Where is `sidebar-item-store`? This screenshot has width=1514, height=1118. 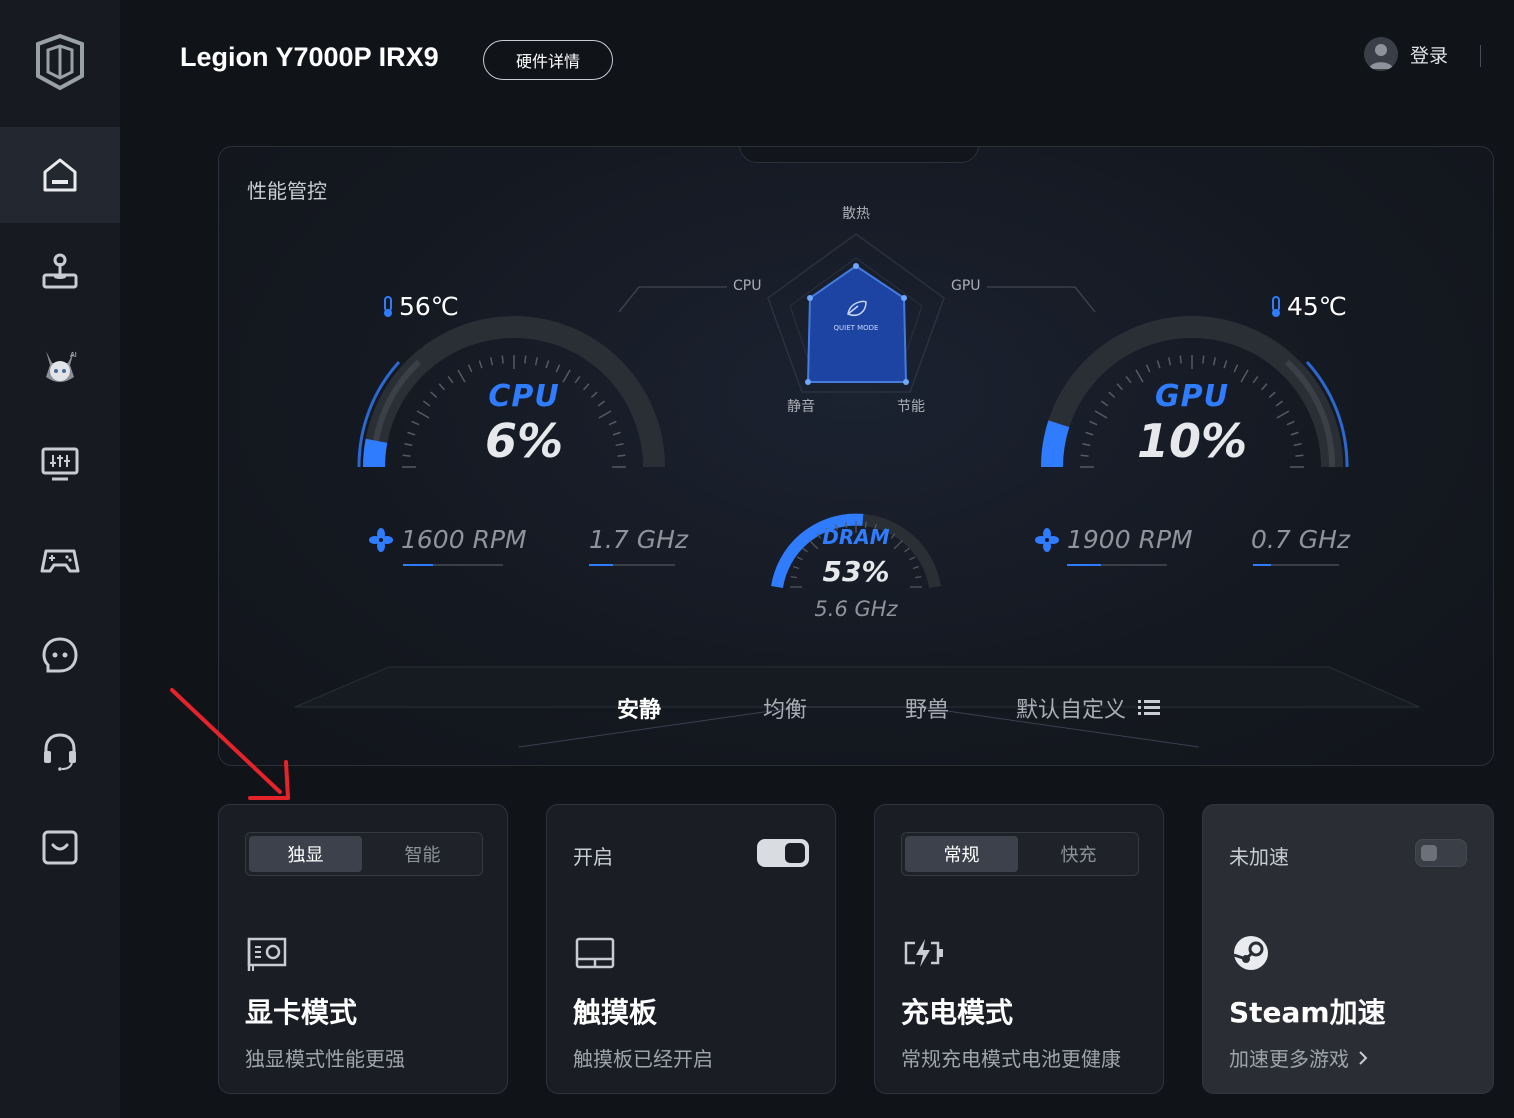
sidebar-item-store is located at coordinates (60, 847).